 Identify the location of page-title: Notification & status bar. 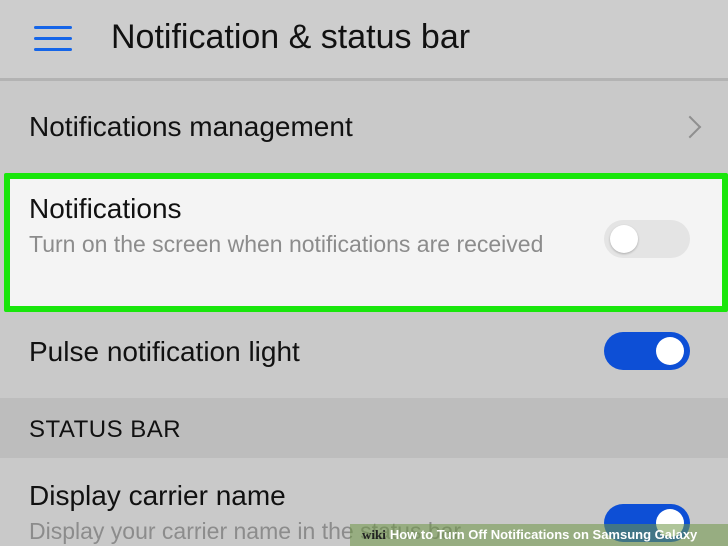
(291, 37).